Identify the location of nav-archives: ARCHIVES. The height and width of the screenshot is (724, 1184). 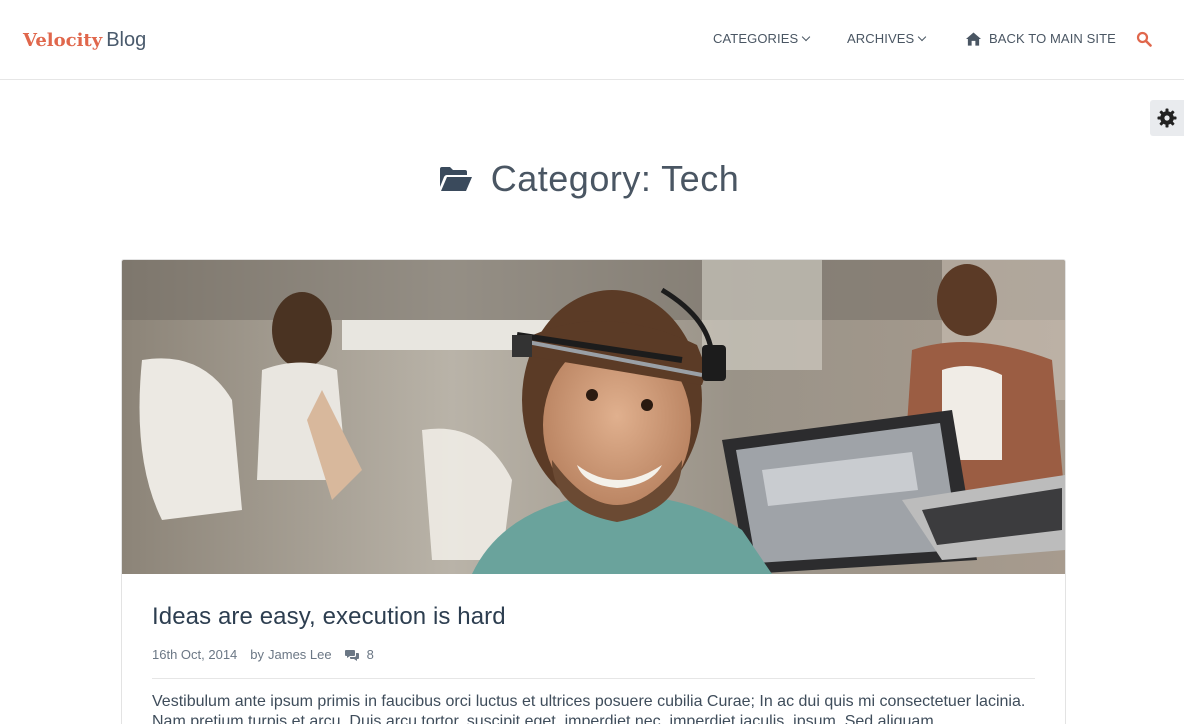
(887, 38).